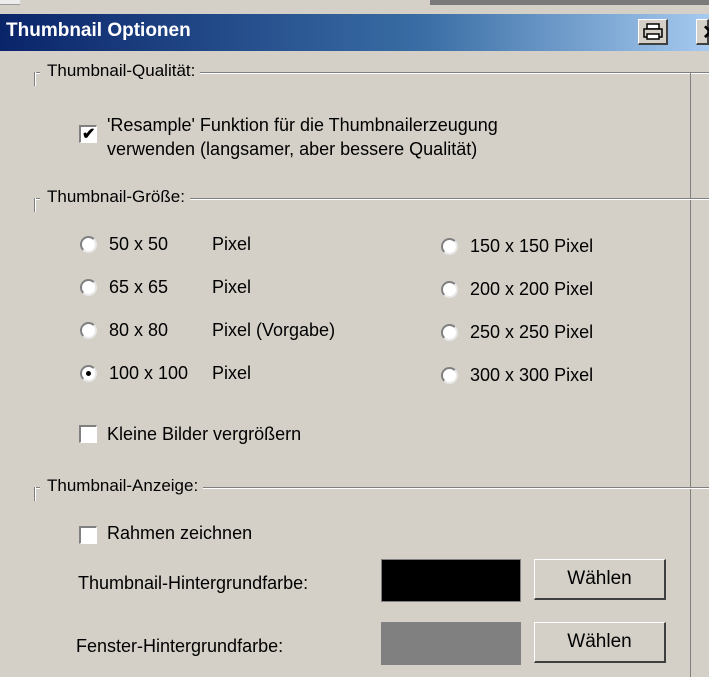  What do you see at coordinates (122, 486) in the screenshot?
I see `display-legend: Thumbnail-Anzeige:` at bounding box center [122, 486].